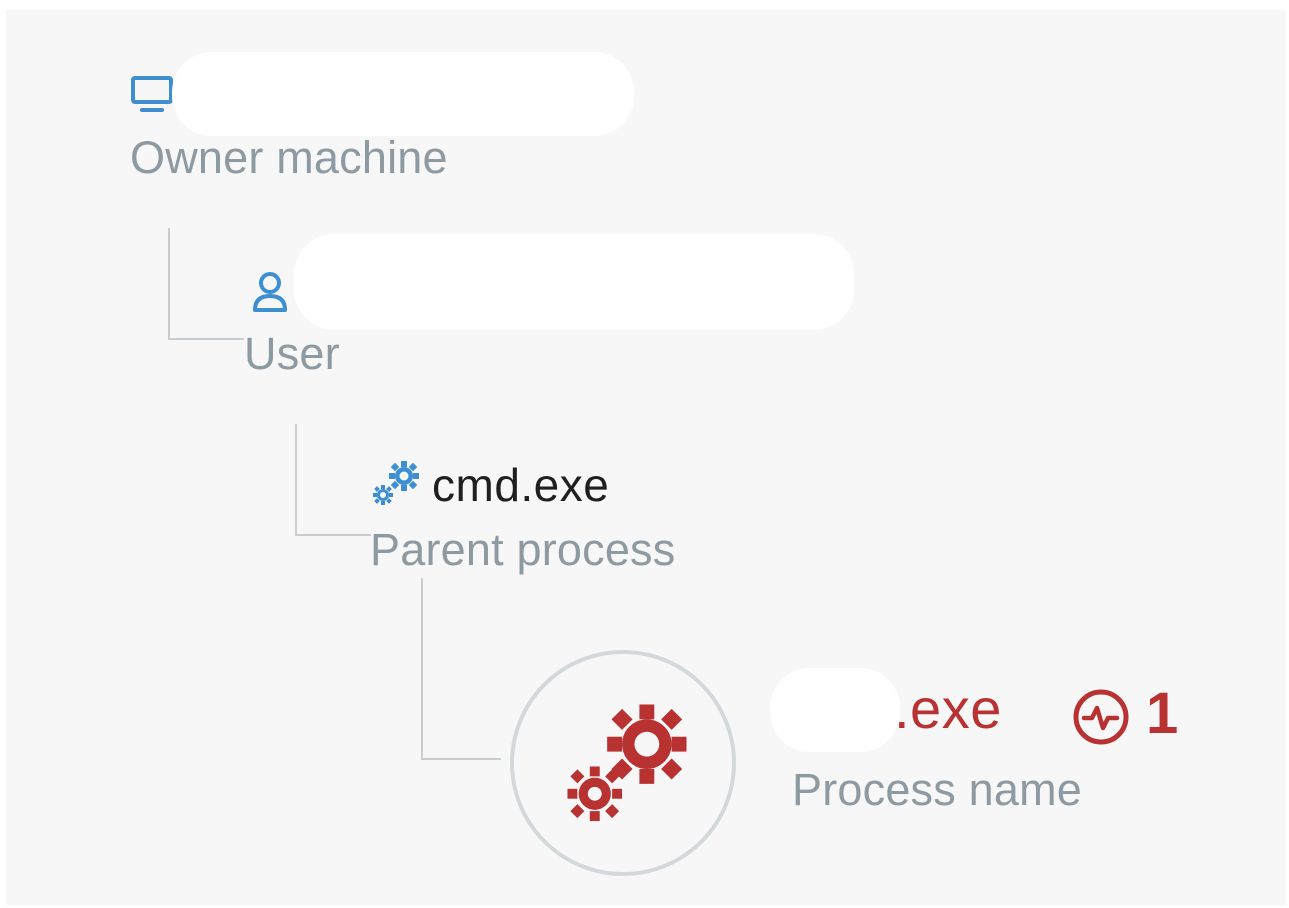 The height and width of the screenshot is (908, 1289). Describe the element at coordinates (461, 669) in the screenshot. I see `tree-connector-parent-process` at that location.